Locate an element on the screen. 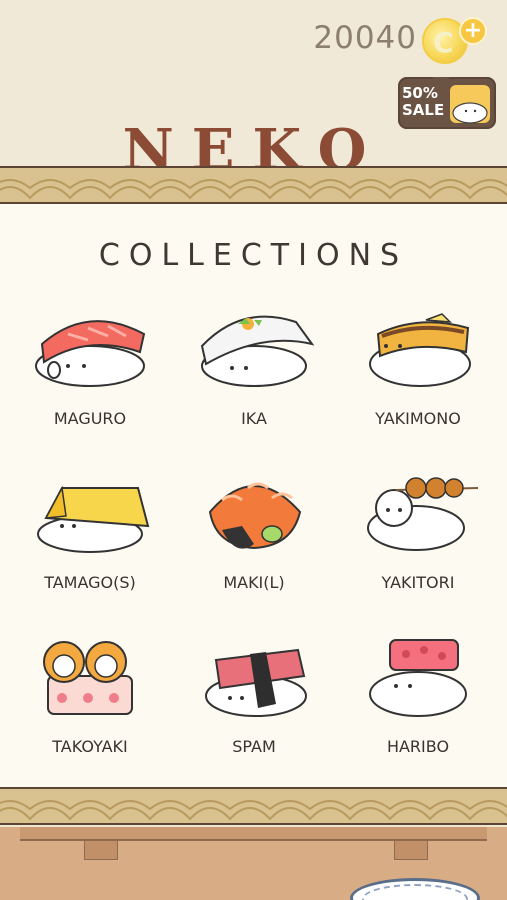 Image resolution: width=507 pixels, height=900 pixels. item-label: TAMAGO(S) is located at coordinates (90, 582).